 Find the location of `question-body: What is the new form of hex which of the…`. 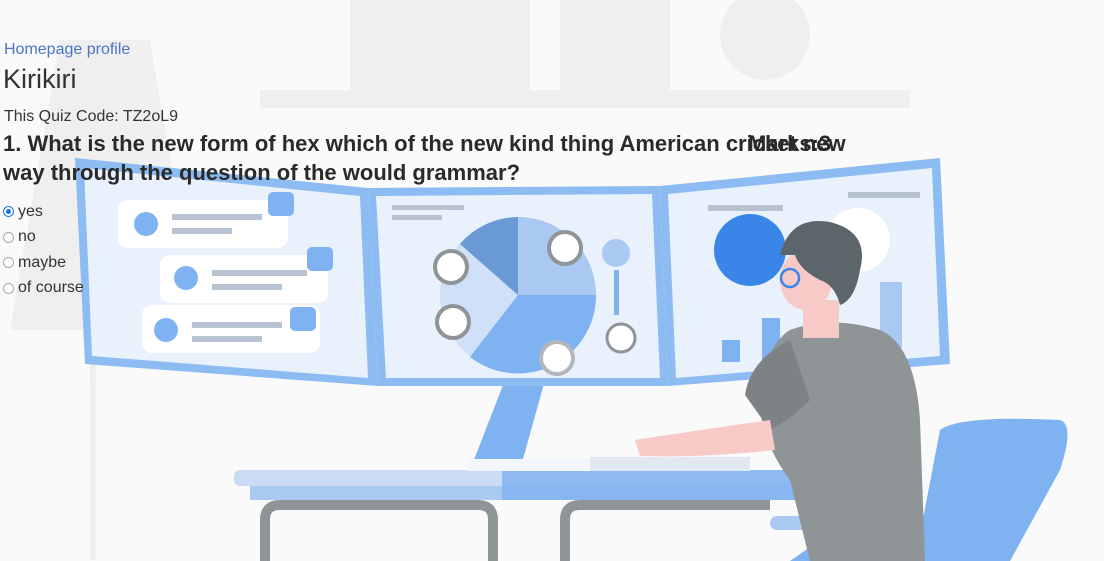

question-body: What is the new form of hex which of the… is located at coordinates (424, 158).